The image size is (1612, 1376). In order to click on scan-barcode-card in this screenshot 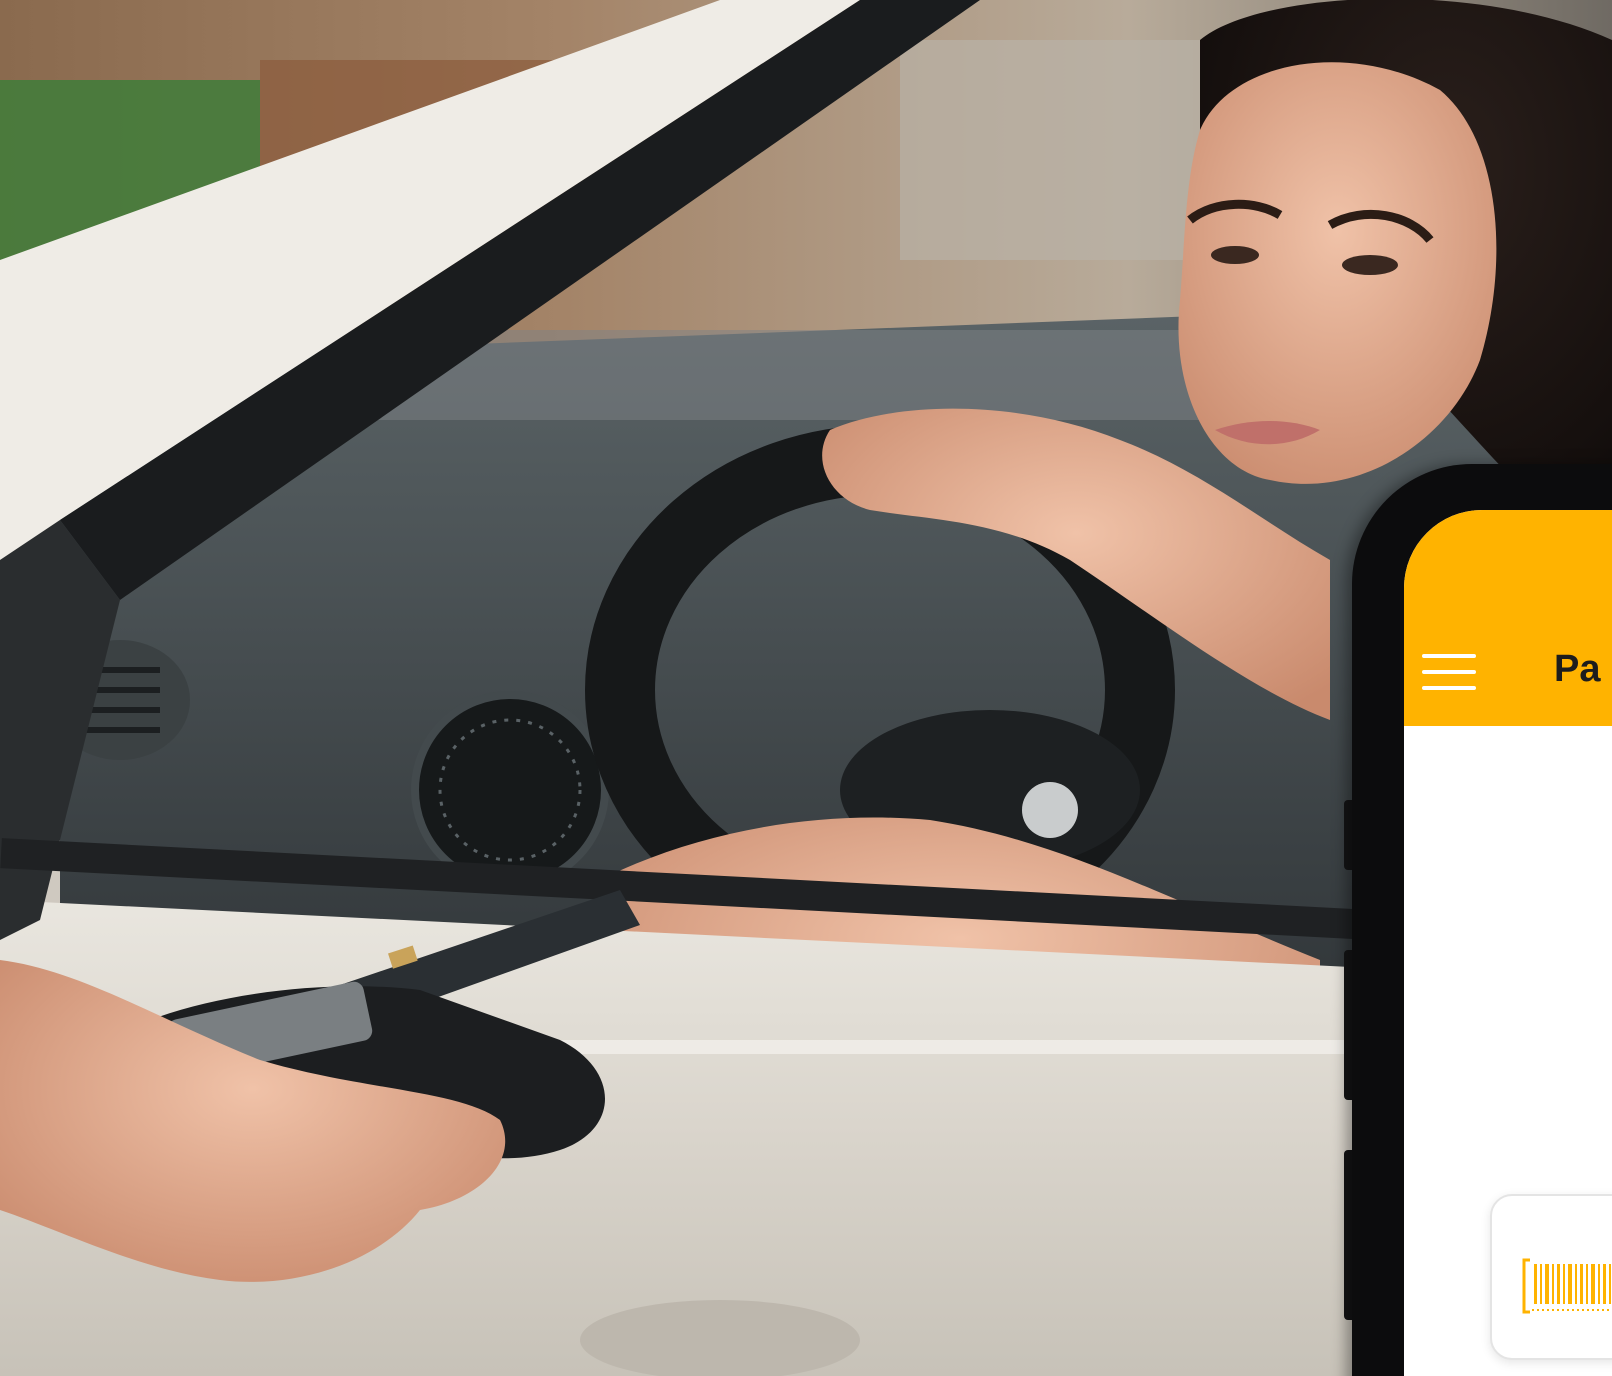, I will do `click(1551, 1277)`.